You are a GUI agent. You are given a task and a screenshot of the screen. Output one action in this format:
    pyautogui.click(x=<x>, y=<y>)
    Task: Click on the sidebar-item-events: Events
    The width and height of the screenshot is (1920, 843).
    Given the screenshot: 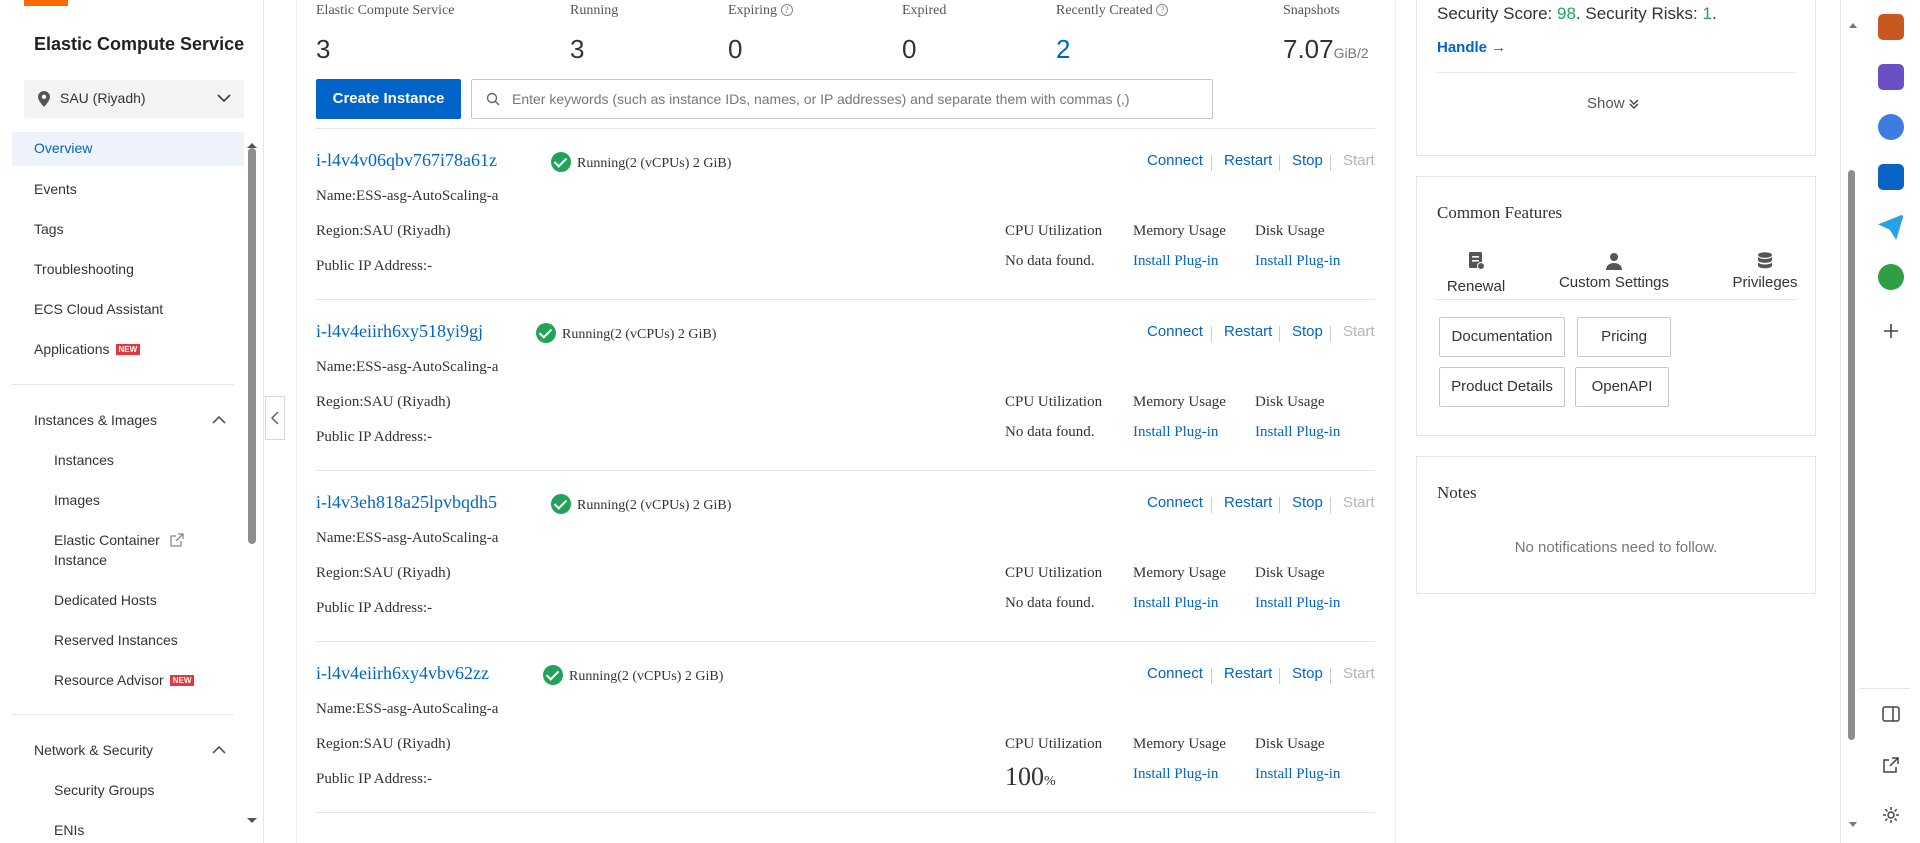 What is the action you would take?
    pyautogui.click(x=55, y=189)
    